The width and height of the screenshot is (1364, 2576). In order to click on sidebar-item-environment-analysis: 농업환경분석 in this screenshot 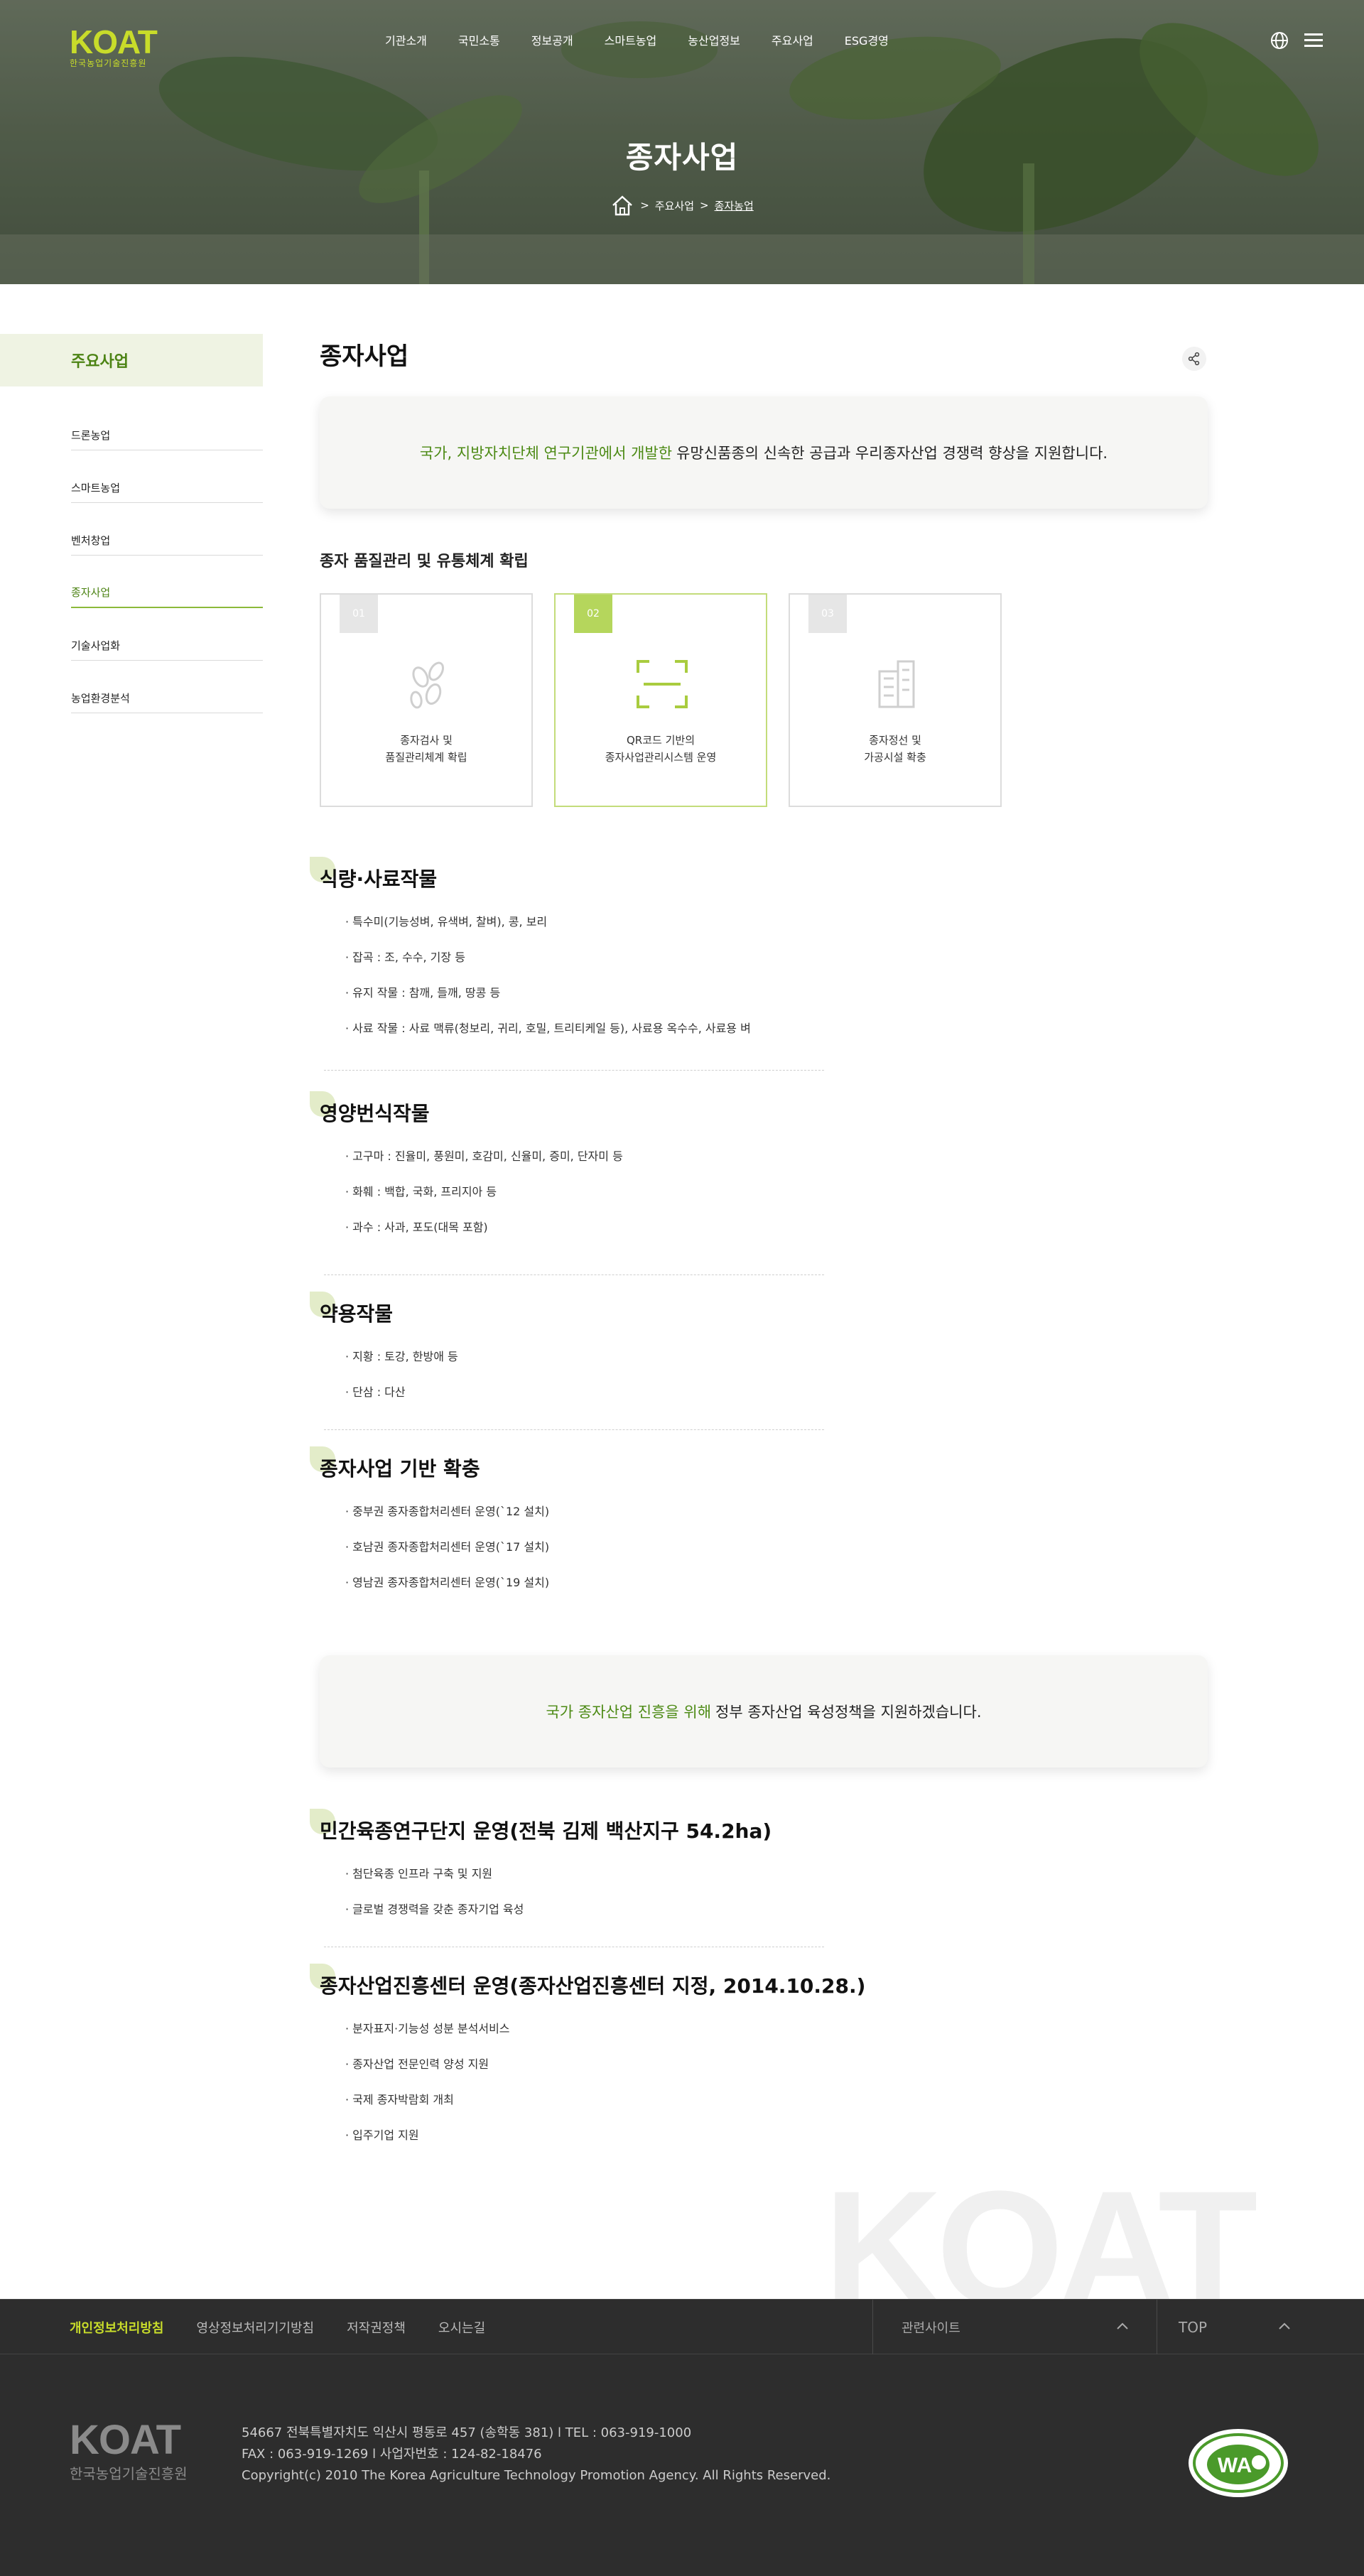, I will do `click(167, 687)`.